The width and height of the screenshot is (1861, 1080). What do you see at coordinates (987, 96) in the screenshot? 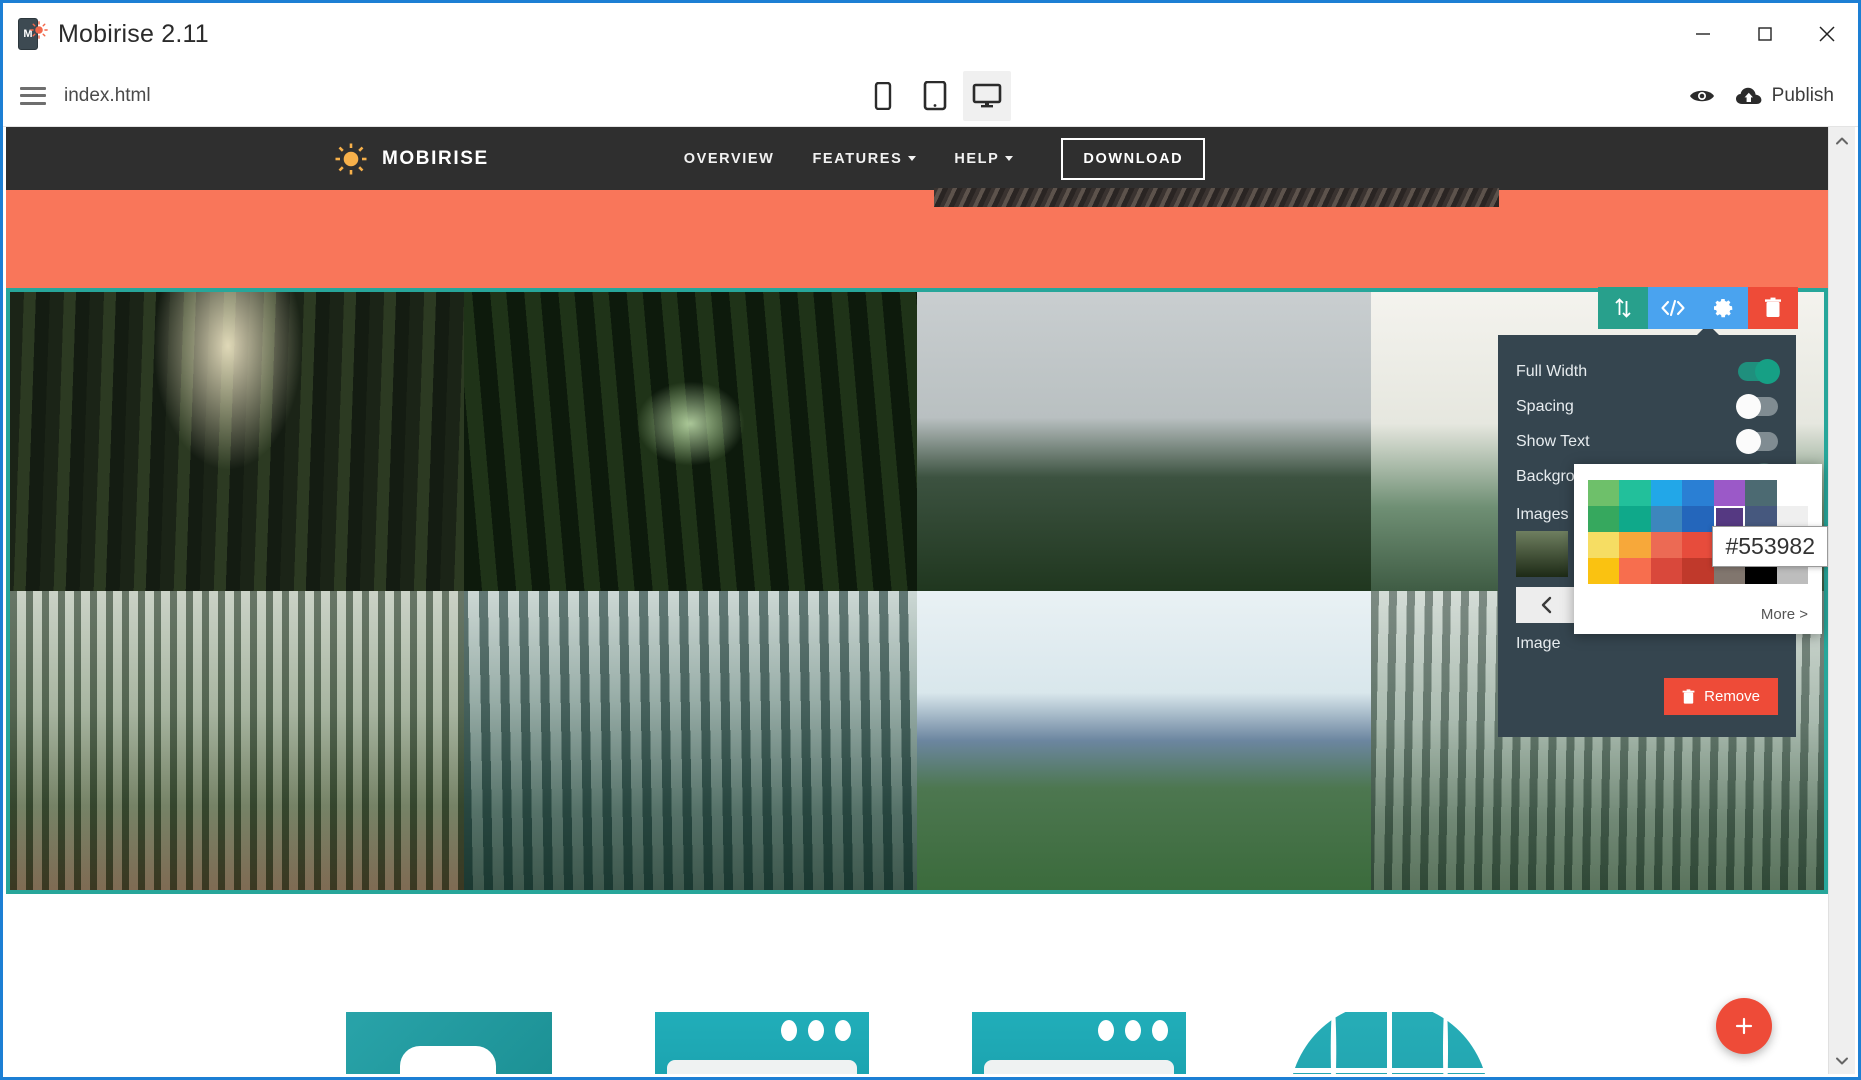
I see `device-desktop-button` at bounding box center [987, 96].